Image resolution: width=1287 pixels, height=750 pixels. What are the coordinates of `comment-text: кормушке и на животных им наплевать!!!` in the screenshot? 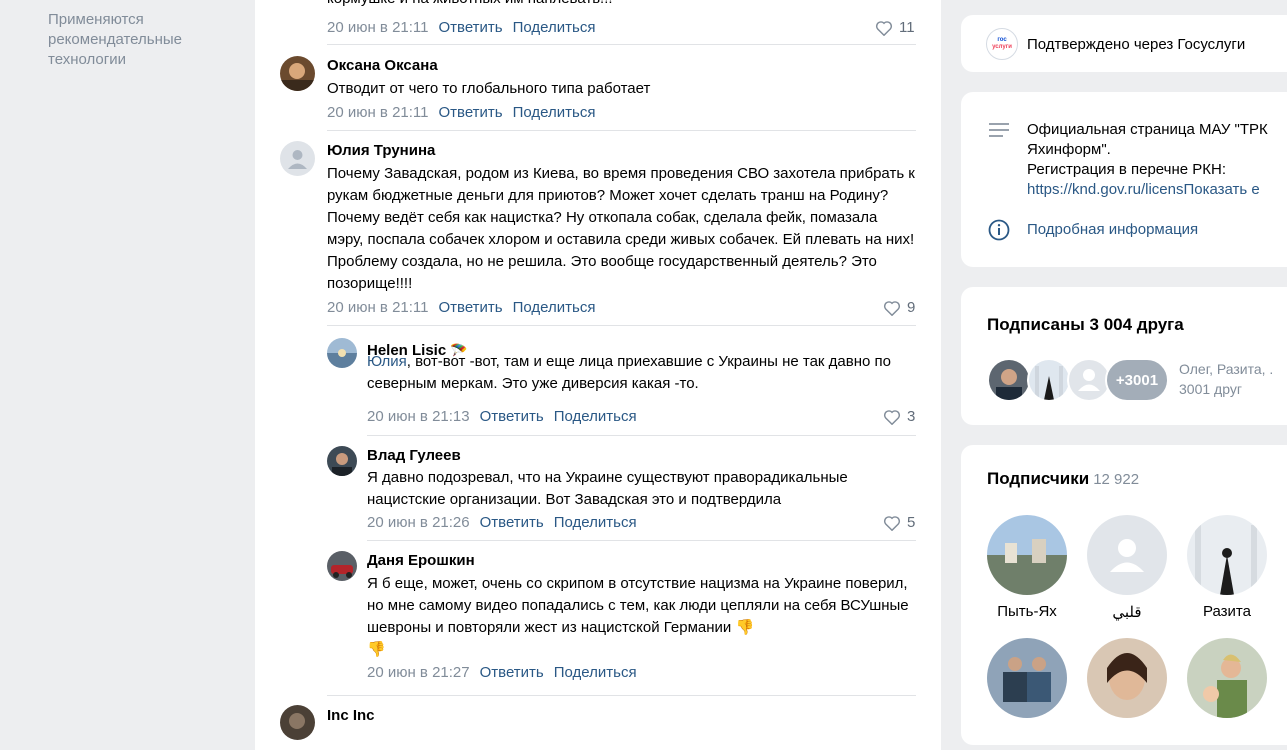 It's located at (622, 5).